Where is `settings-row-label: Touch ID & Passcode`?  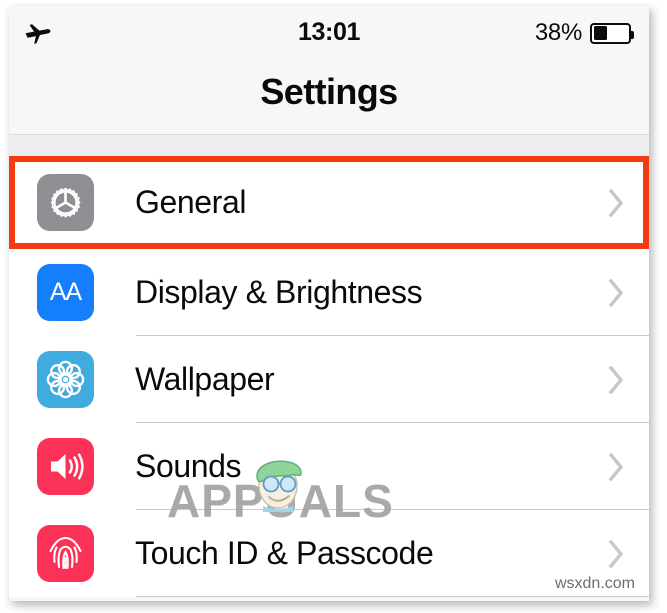
settings-row-label: Touch ID & Passcode is located at coordinates (284, 553).